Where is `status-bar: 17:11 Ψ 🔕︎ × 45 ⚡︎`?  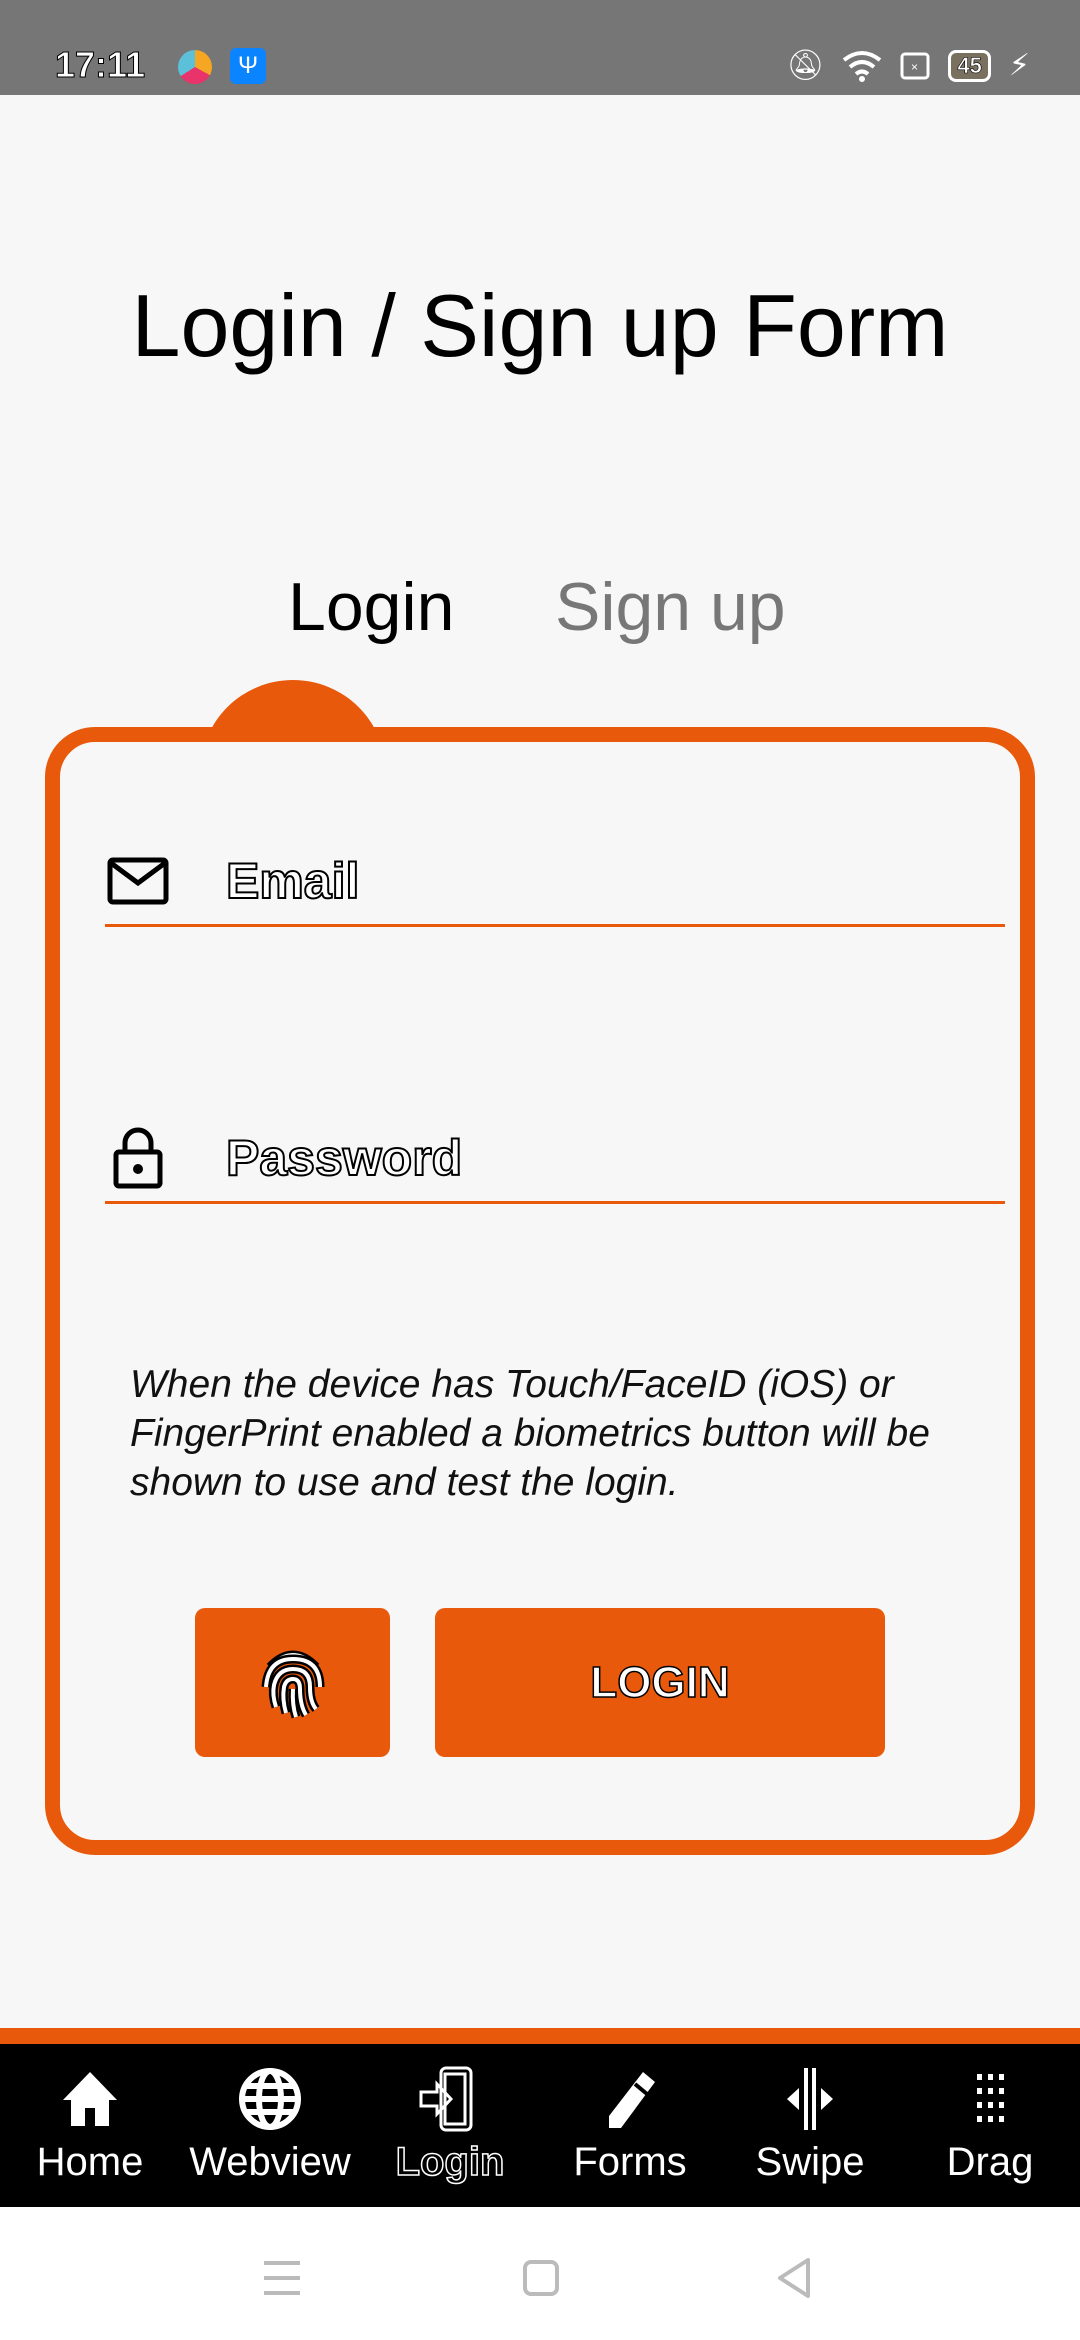
status-bar: 17:11 Ψ 🔕︎ × 45 ⚡︎ is located at coordinates (540, 47).